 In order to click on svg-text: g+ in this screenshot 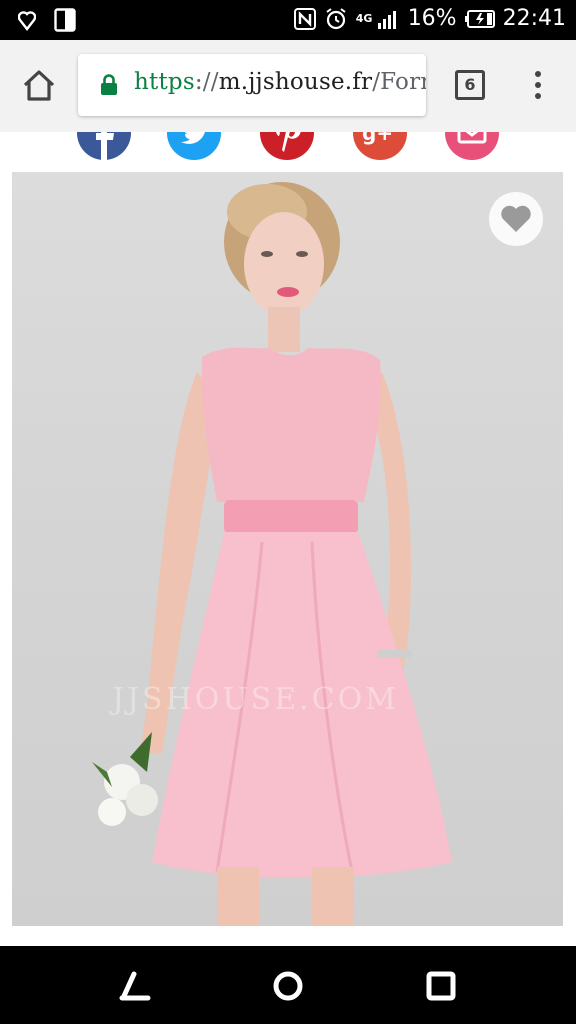, I will do `click(377, 138)`.